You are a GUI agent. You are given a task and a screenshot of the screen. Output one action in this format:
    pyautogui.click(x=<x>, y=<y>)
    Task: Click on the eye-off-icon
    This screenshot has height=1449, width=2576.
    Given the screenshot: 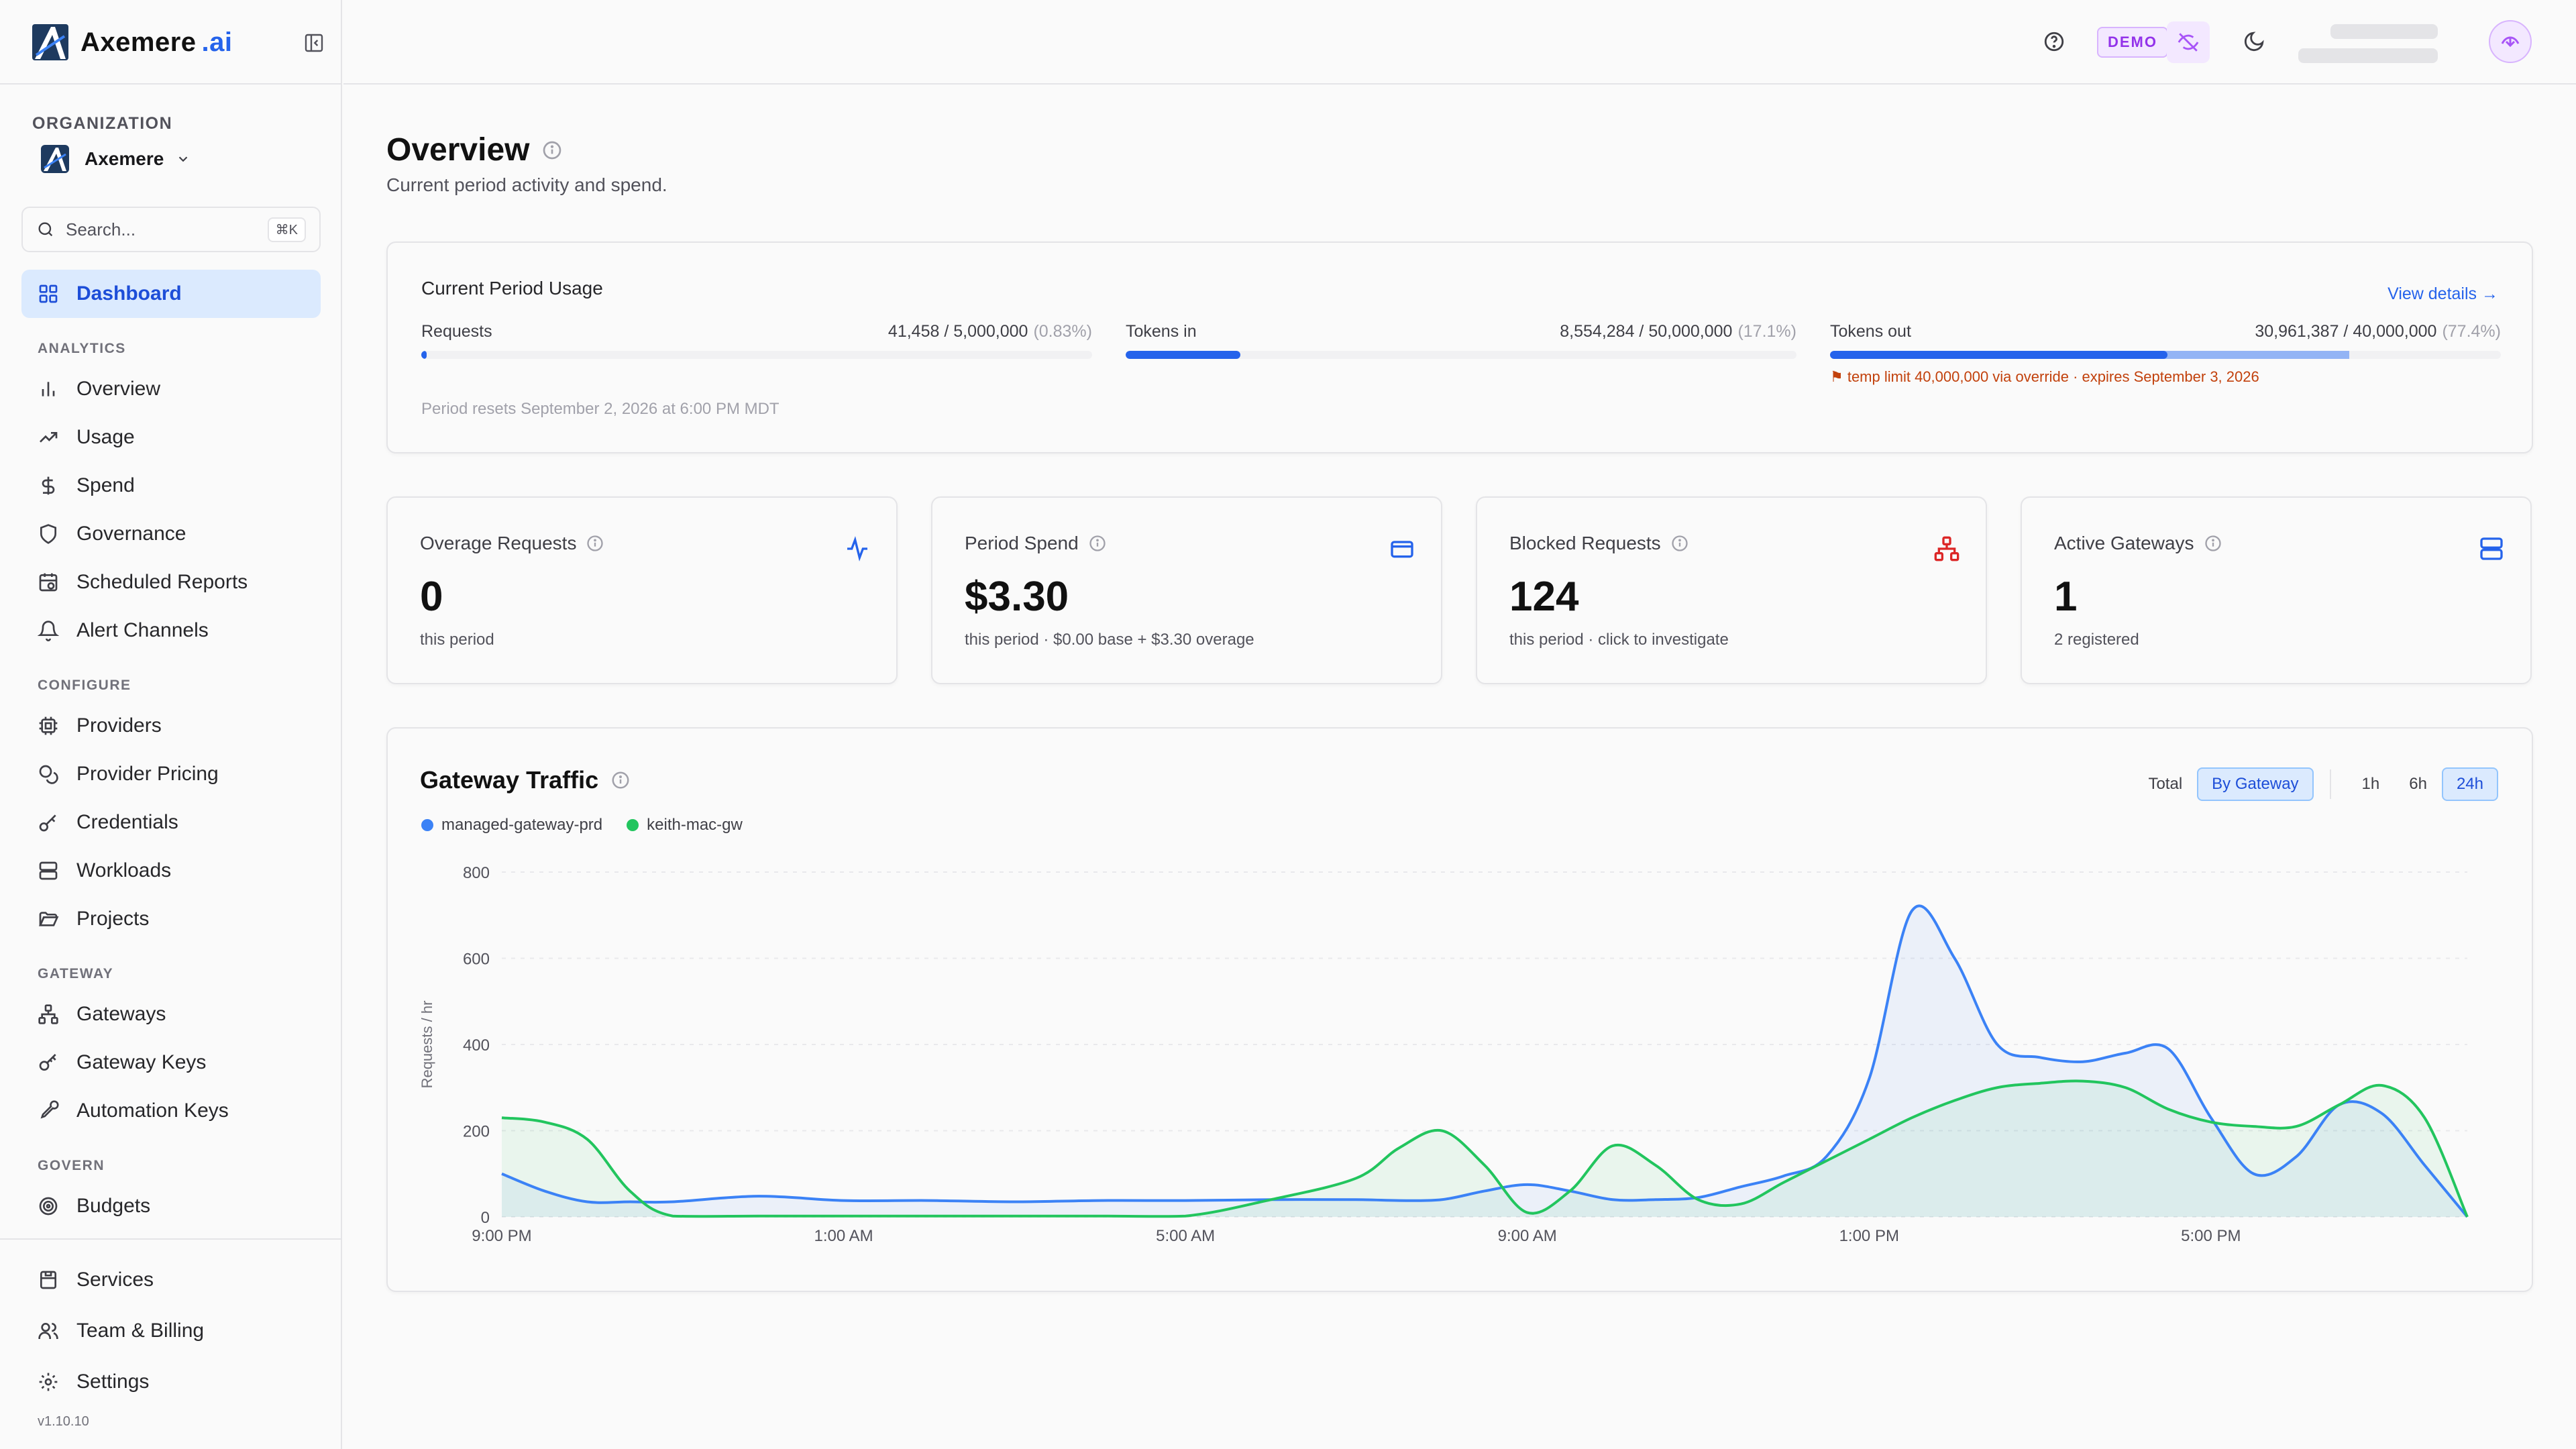 What is the action you would take?
    pyautogui.click(x=2188, y=42)
    